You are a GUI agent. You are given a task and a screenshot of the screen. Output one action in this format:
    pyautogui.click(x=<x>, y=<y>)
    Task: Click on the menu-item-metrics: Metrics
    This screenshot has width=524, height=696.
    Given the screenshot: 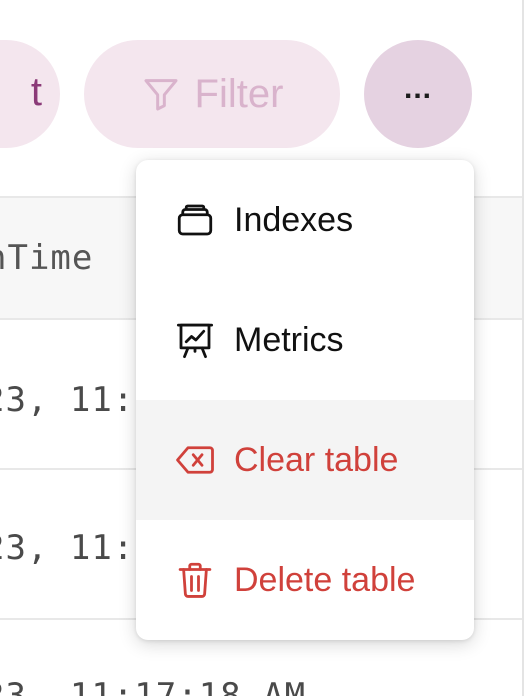 What is the action you would take?
    pyautogui.click(x=305, y=340)
    